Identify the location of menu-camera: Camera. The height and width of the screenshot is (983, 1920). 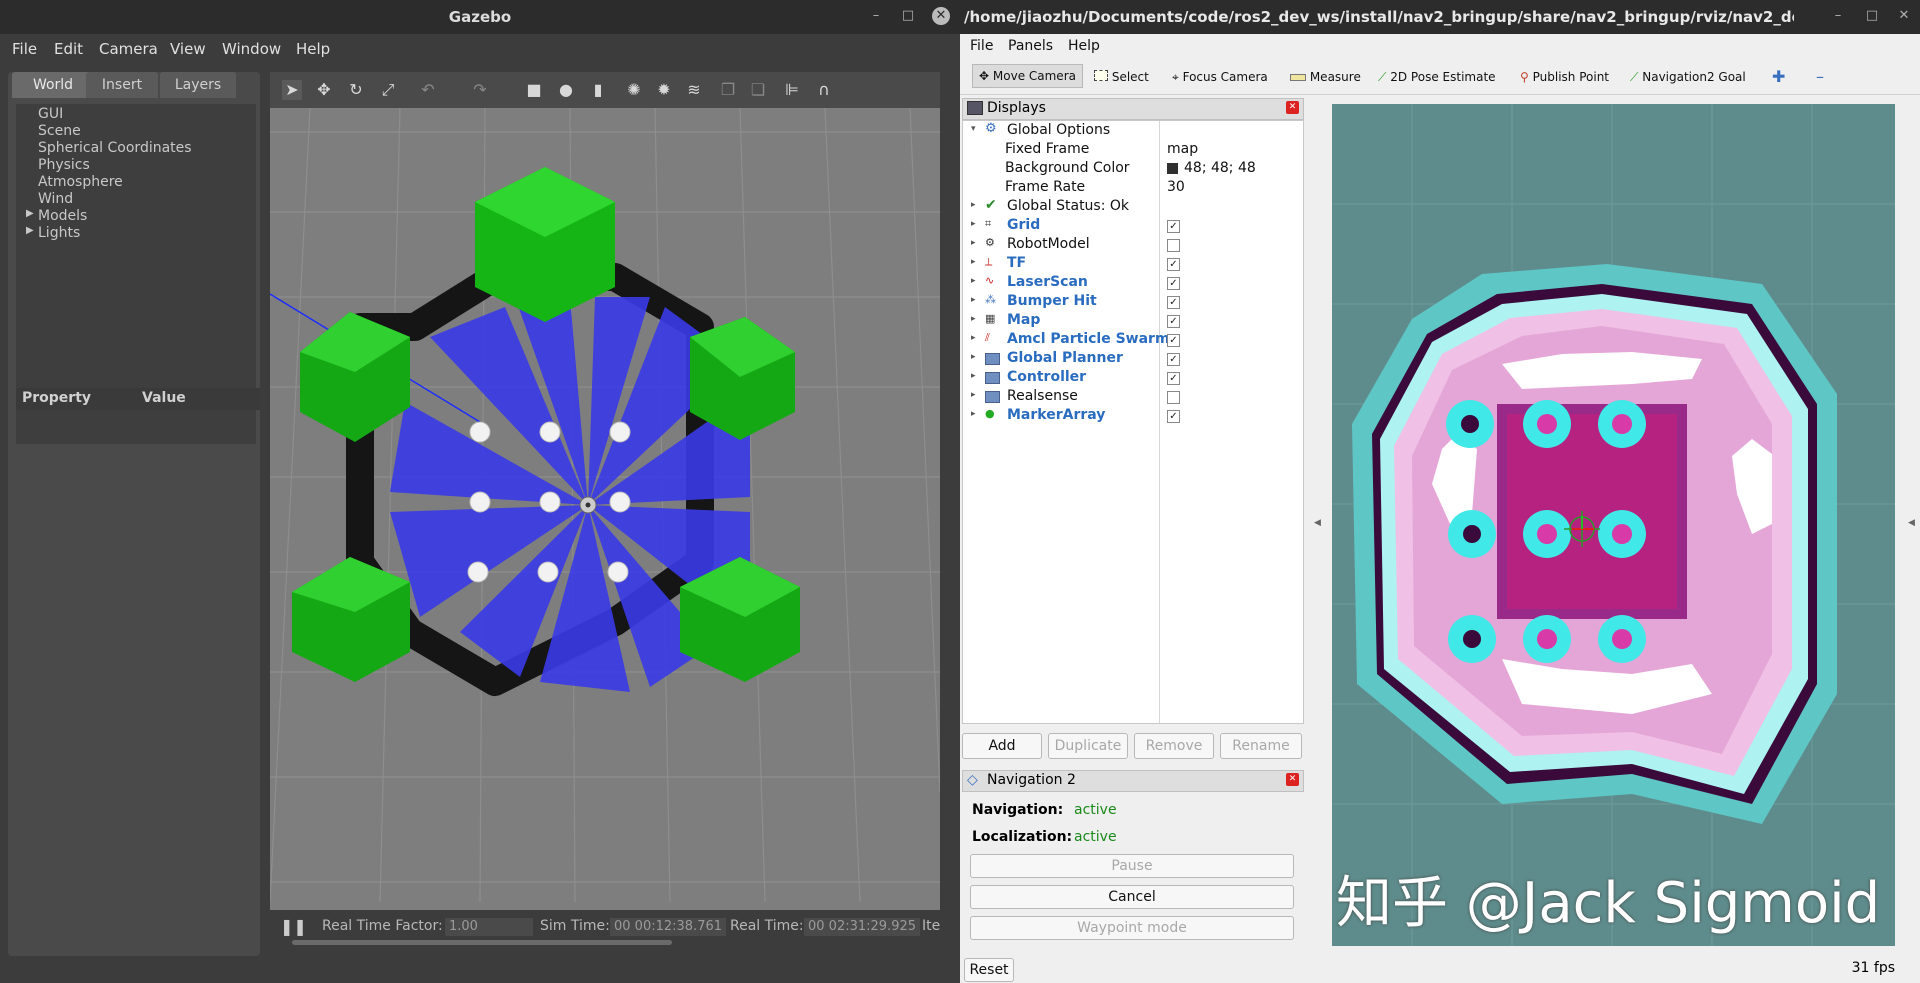
(128, 49).